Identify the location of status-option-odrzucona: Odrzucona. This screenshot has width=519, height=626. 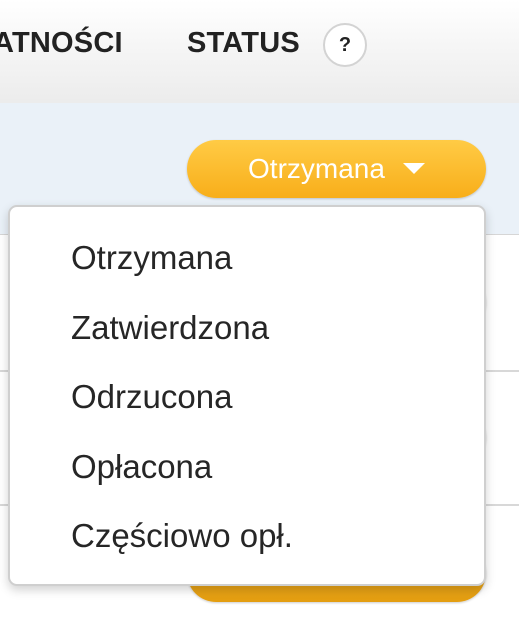
(247, 397).